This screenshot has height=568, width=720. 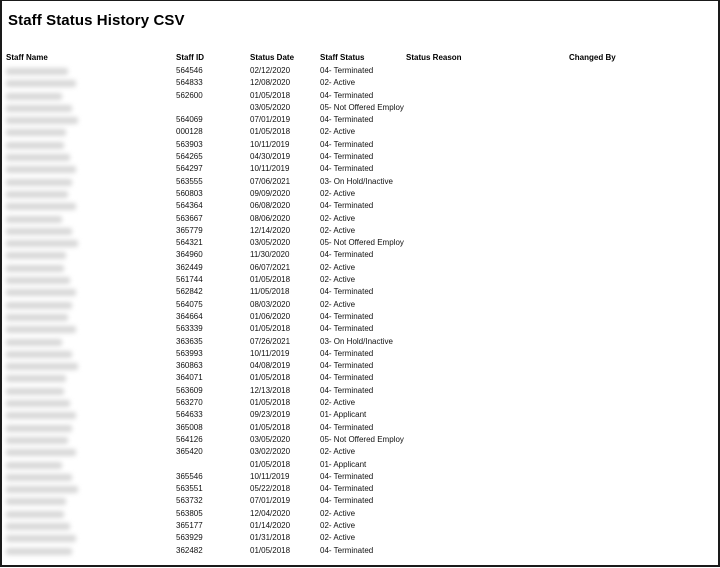 What do you see at coordinates (360, 515) in the screenshot?
I see `table-row: 563805 12/04/2020 02- Active` at bounding box center [360, 515].